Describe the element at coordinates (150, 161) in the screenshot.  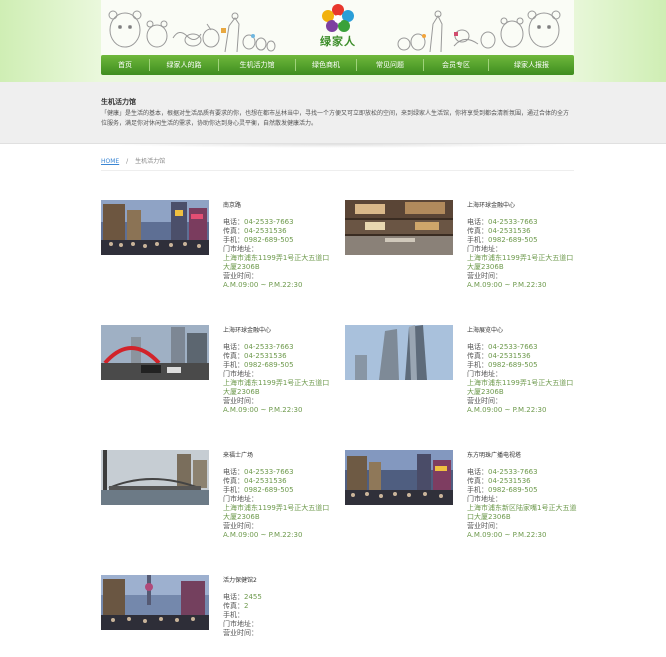
I see `breadcrumb-current: 生机活力馆` at that location.